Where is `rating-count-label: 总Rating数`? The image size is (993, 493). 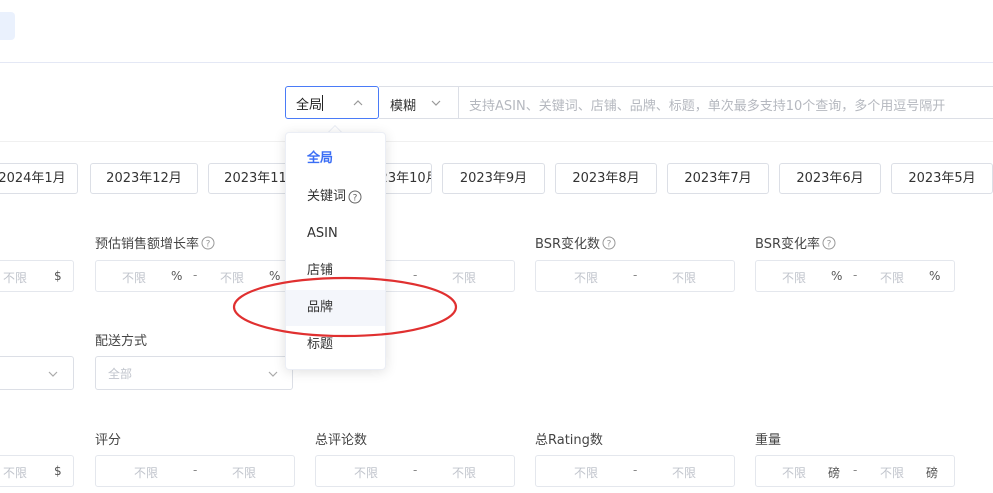
rating-count-label: 总Rating数 is located at coordinates (569, 440).